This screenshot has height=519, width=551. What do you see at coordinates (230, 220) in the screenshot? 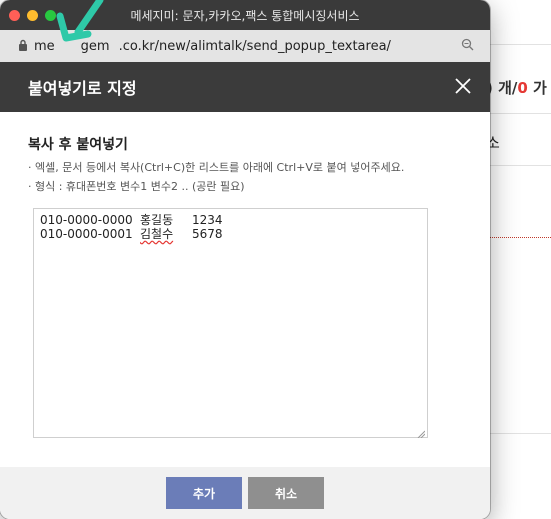
I see `textarea-line: 010-0000-0000 홍길동 1234` at bounding box center [230, 220].